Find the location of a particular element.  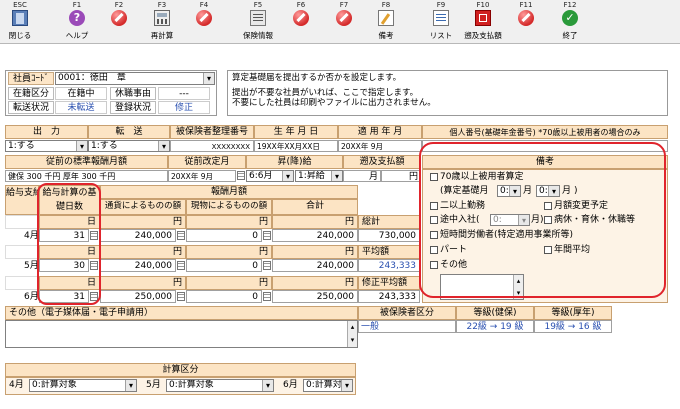

fkey-label: F7 is located at coordinates (344, 5).